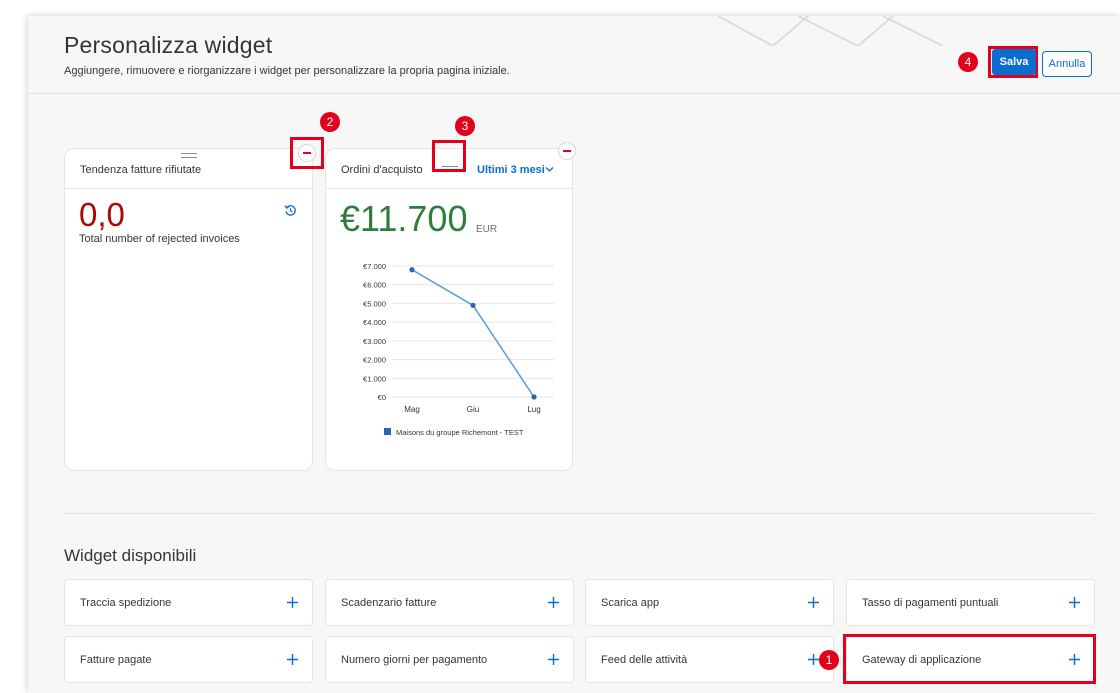 Image resolution: width=1120 pixels, height=693 pixels. I want to click on tile-label: Scadenzario fatture, so click(389, 603).